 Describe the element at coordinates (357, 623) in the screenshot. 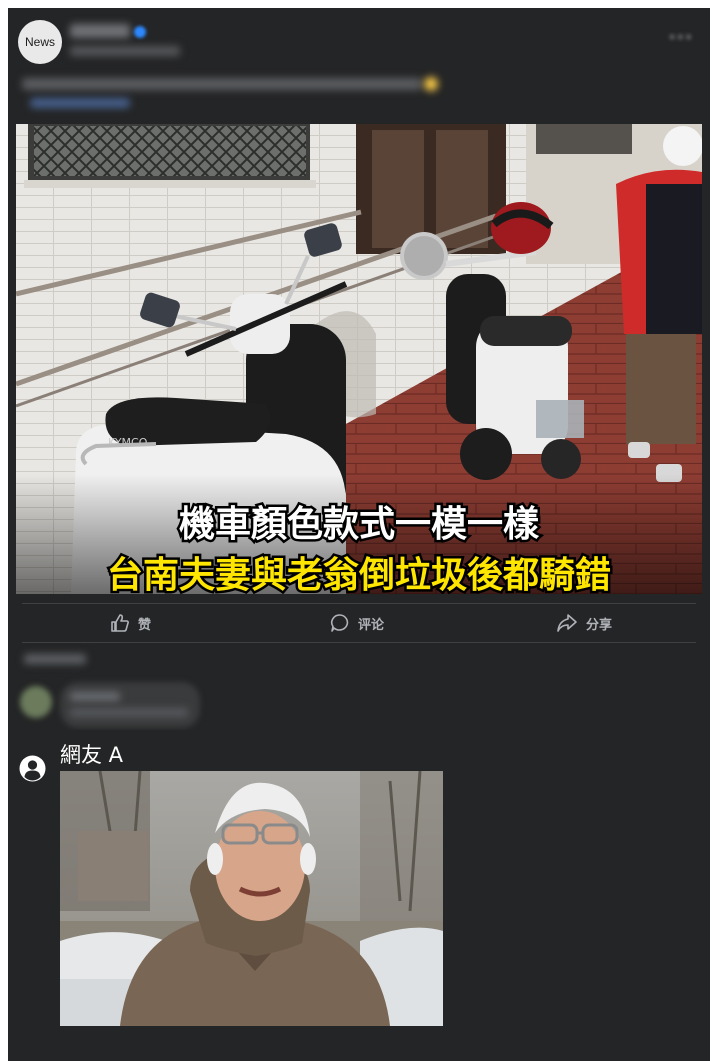

I see `comment-button: 评论` at that location.